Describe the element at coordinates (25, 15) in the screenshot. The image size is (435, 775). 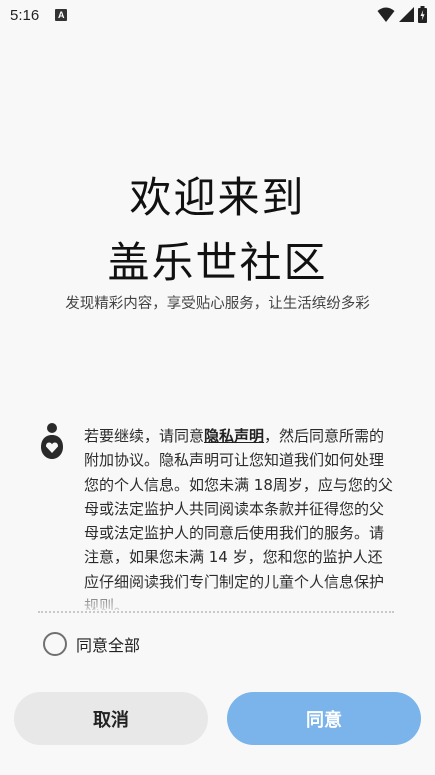
I see `status-time: 5:16` at that location.